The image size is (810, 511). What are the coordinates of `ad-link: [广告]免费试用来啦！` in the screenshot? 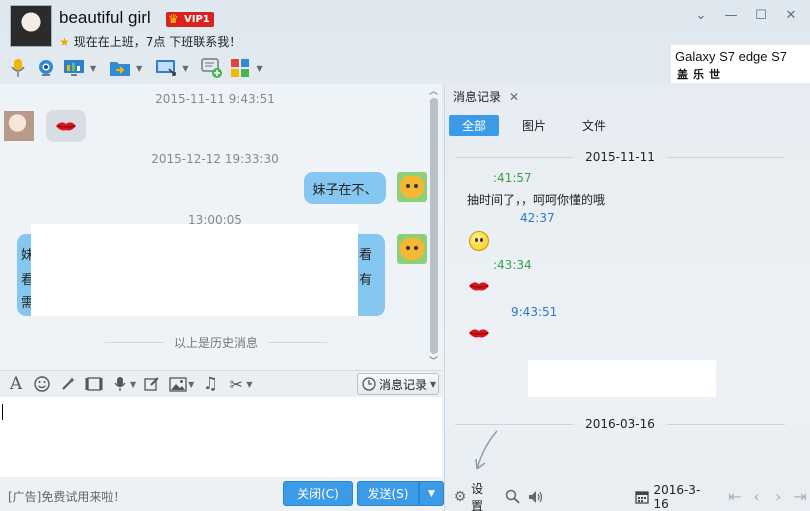 It's located at (66, 496).